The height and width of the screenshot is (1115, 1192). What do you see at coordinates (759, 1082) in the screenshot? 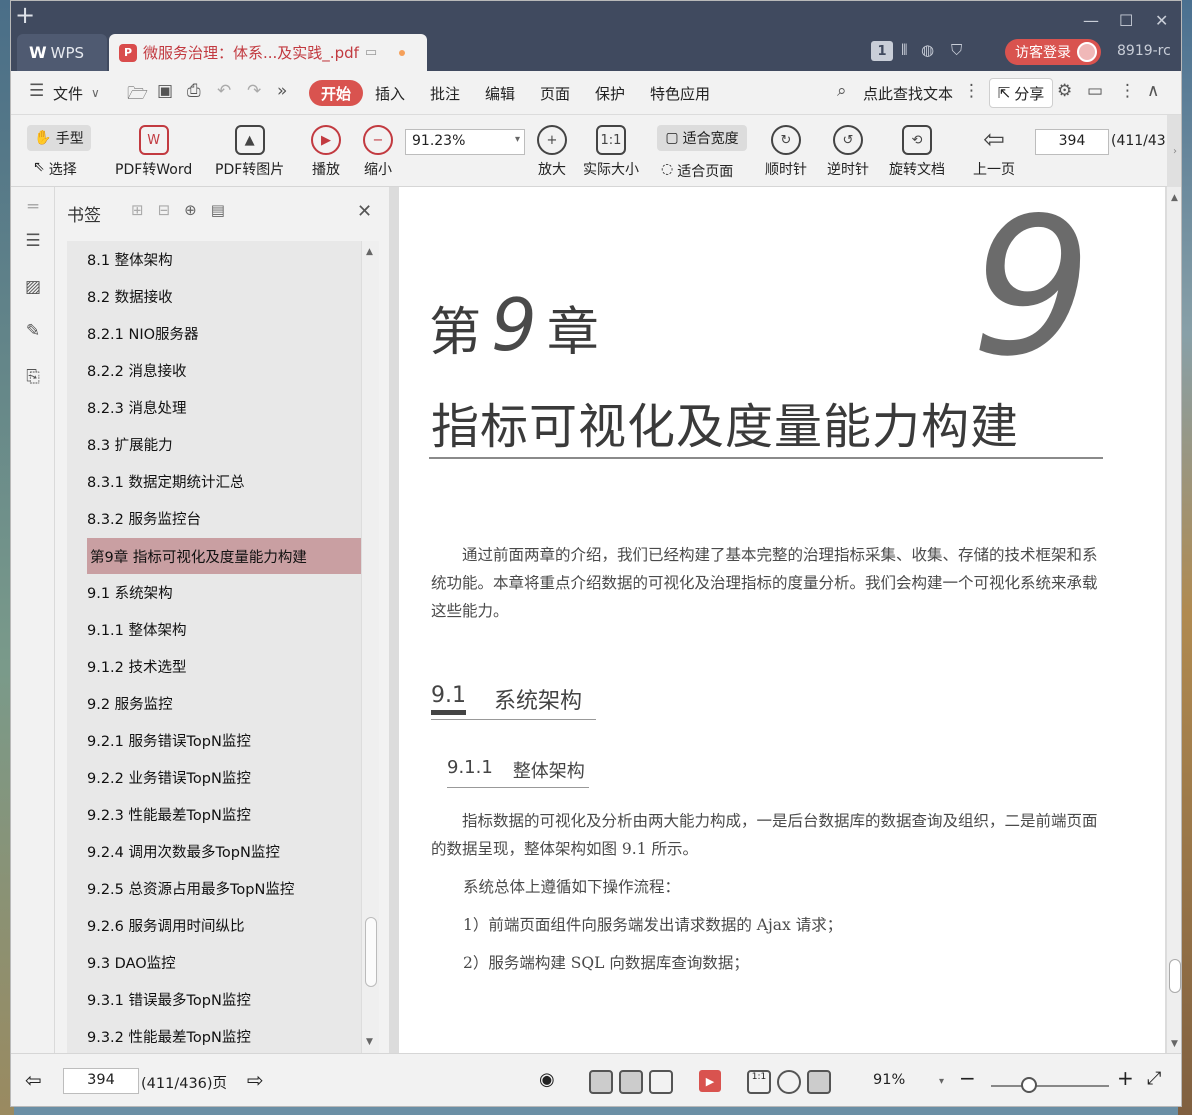
I see `status-actual-size-icon: 1:1` at bounding box center [759, 1082].